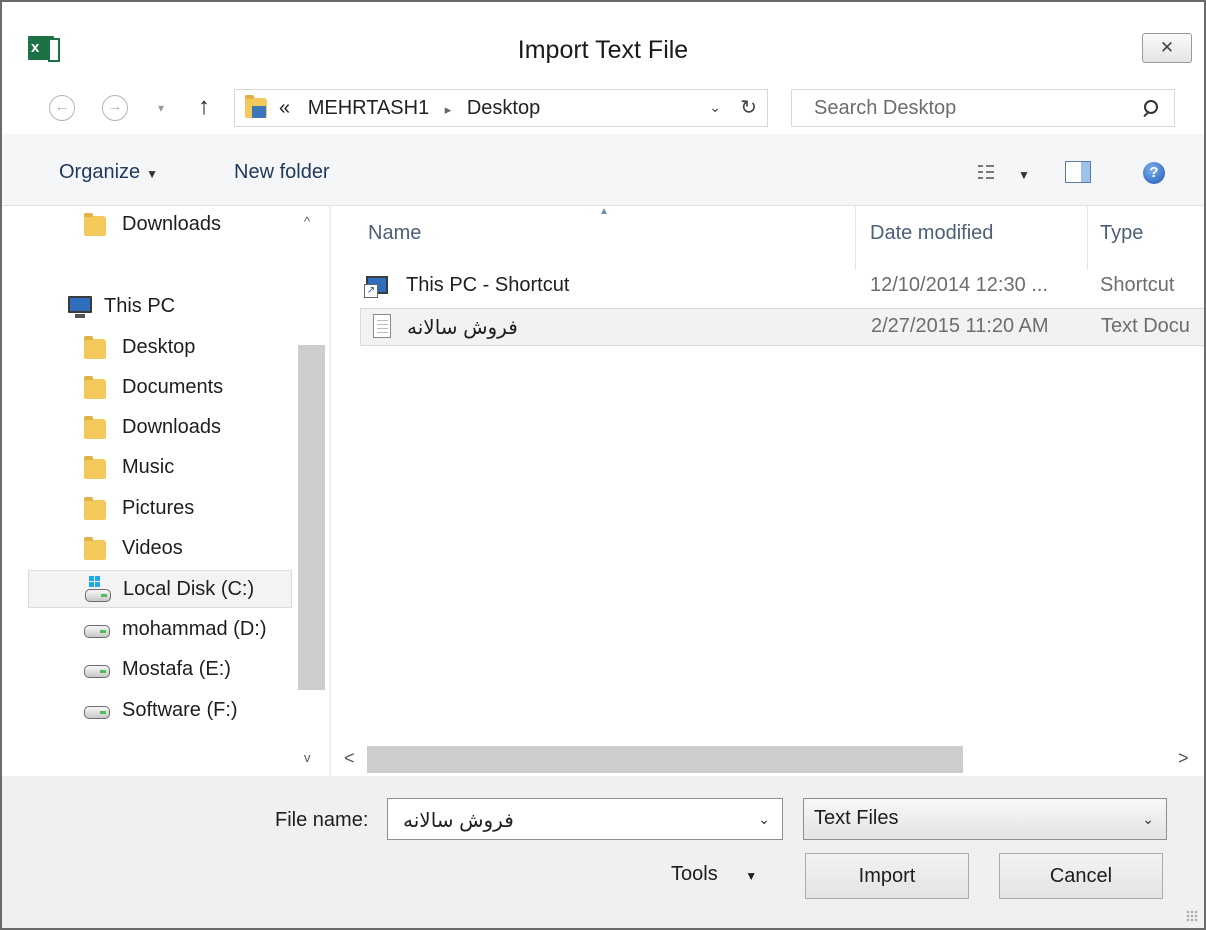 The image size is (1206, 930). I want to click on cancel-button: Cancel, so click(1081, 876).